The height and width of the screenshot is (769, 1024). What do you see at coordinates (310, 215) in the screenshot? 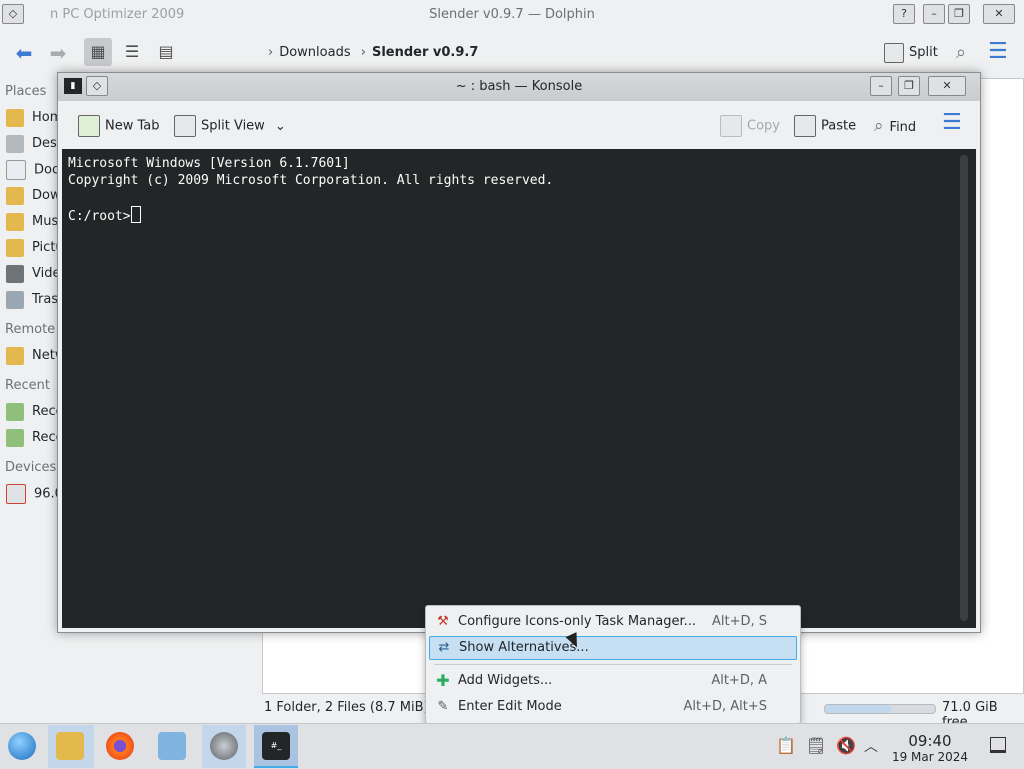
I see `terminal-prompt-line: C:/root>` at bounding box center [310, 215].